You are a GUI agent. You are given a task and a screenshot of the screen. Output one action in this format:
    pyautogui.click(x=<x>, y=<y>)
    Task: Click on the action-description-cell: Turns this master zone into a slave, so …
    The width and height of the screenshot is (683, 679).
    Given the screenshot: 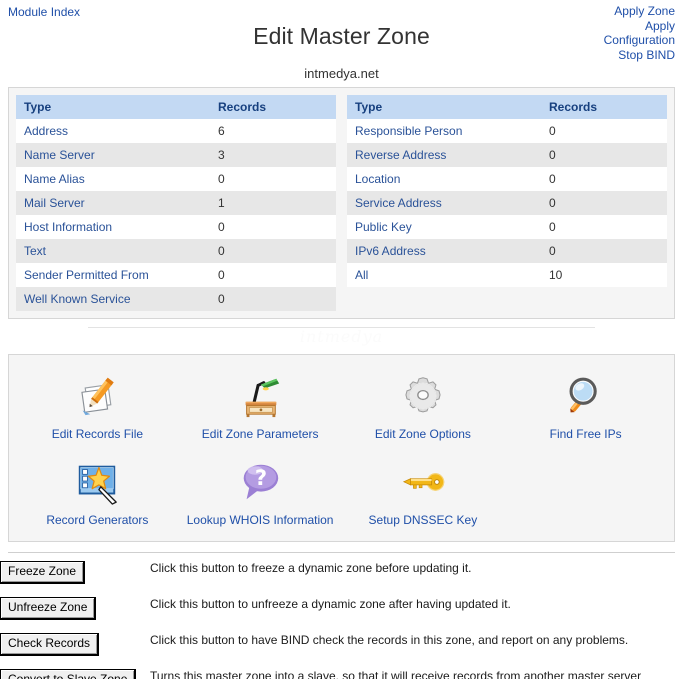 What is the action you would take?
    pyautogui.click(x=416, y=674)
    